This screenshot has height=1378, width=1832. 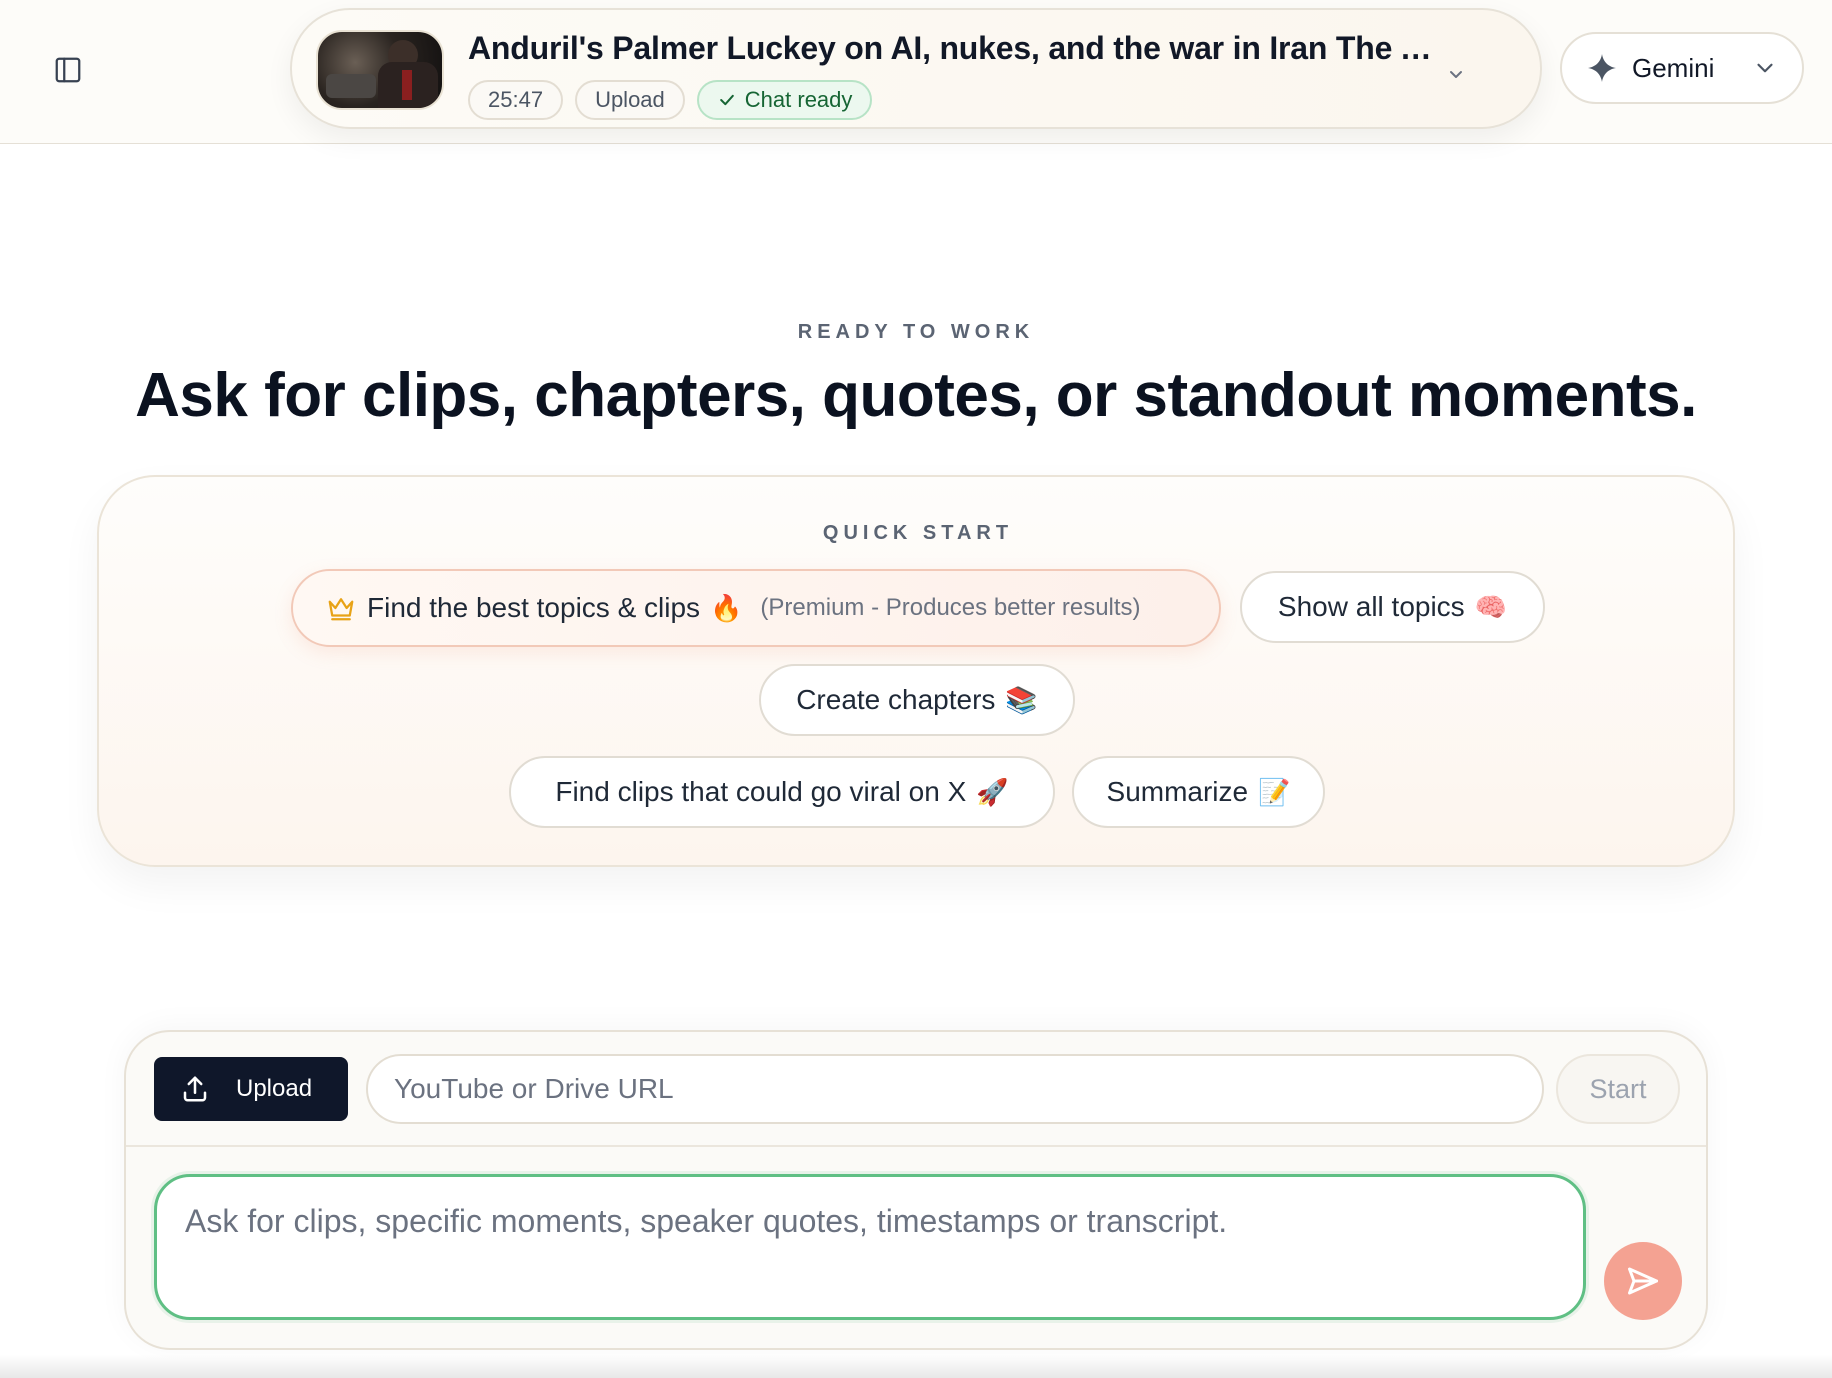 I want to click on crown-icon, so click(x=341, y=609).